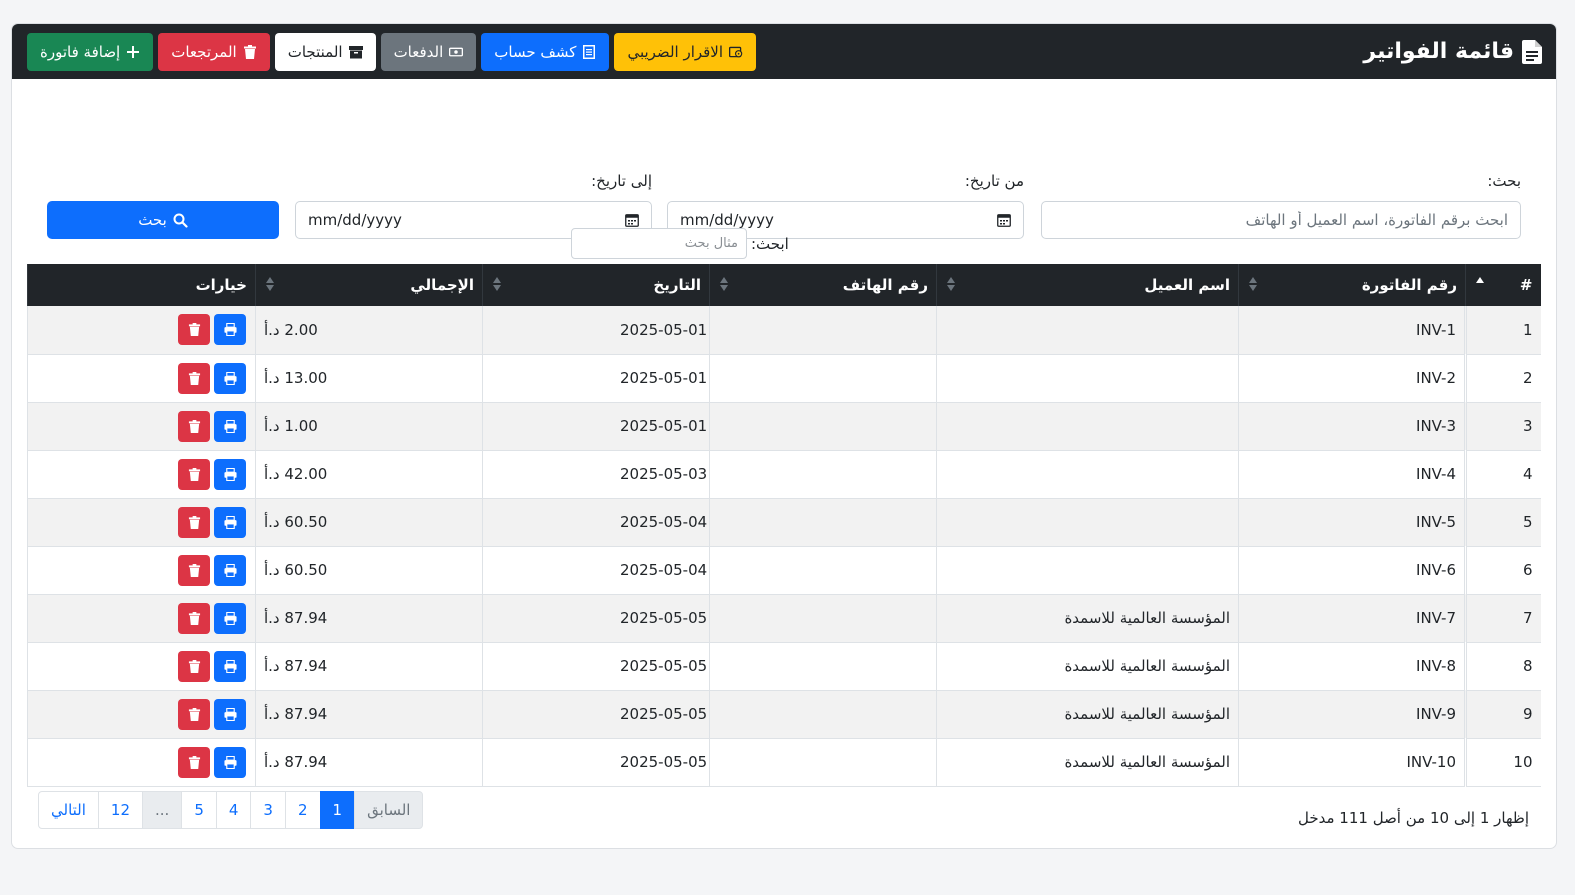 The height and width of the screenshot is (895, 1575). Describe the element at coordinates (994, 181) in the screenshot. I see `from-date-label: من تاريخ:` at that location.